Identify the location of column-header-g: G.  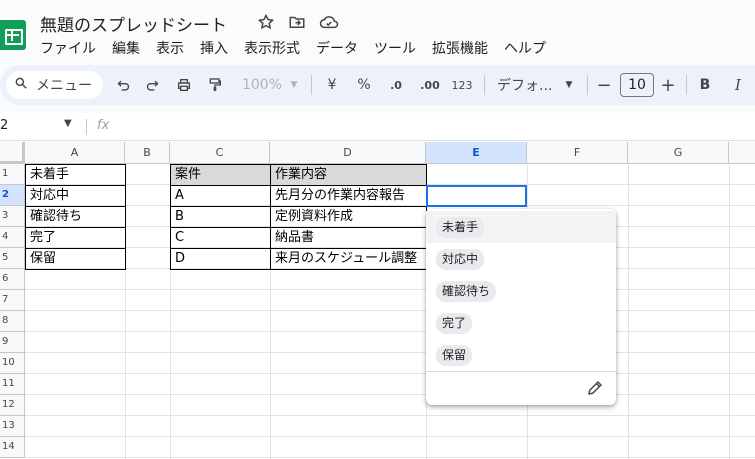
(678, 153).